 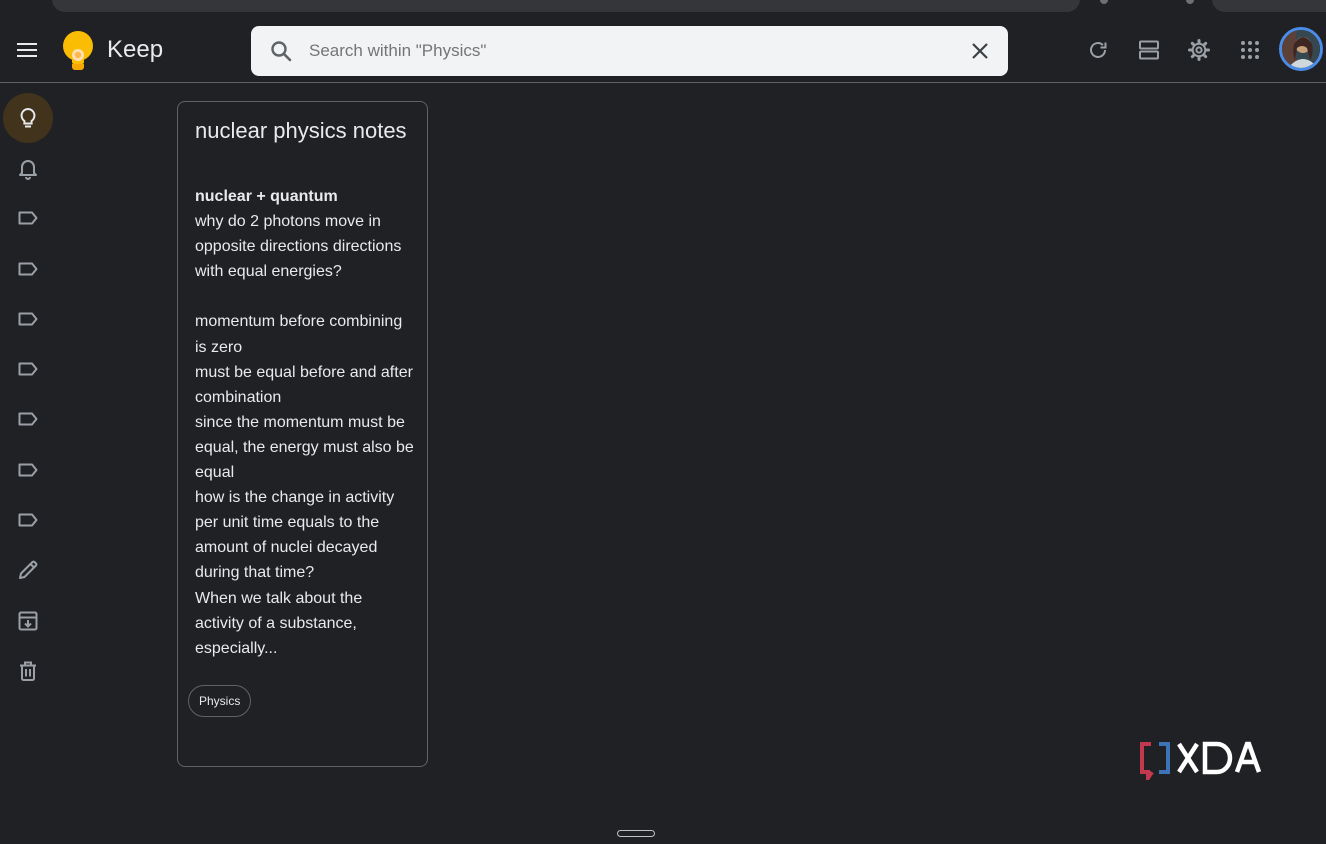 I want to click on note-line: momentum before combining, so click(x=299, y=322).